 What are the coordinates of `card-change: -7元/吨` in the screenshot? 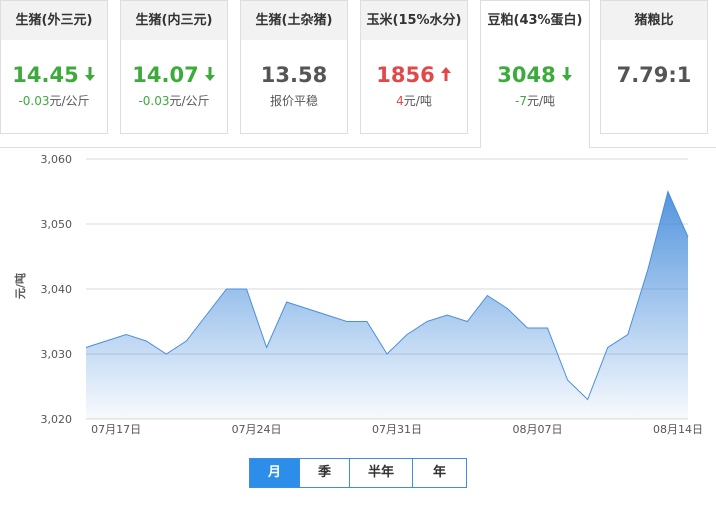 It's located at (535, 100).